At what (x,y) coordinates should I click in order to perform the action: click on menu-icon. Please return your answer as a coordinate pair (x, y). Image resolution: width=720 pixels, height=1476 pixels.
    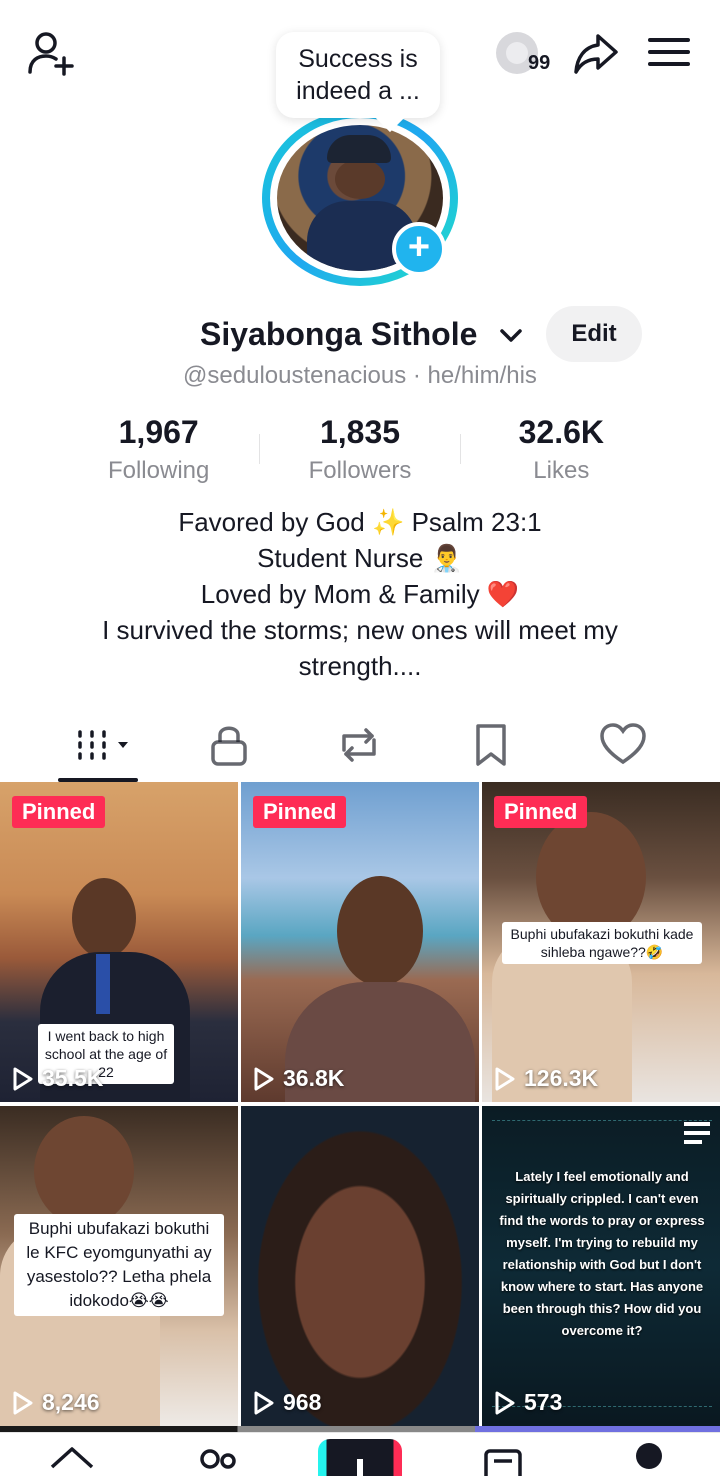
    Looking at the image, I should click on (669, 54).